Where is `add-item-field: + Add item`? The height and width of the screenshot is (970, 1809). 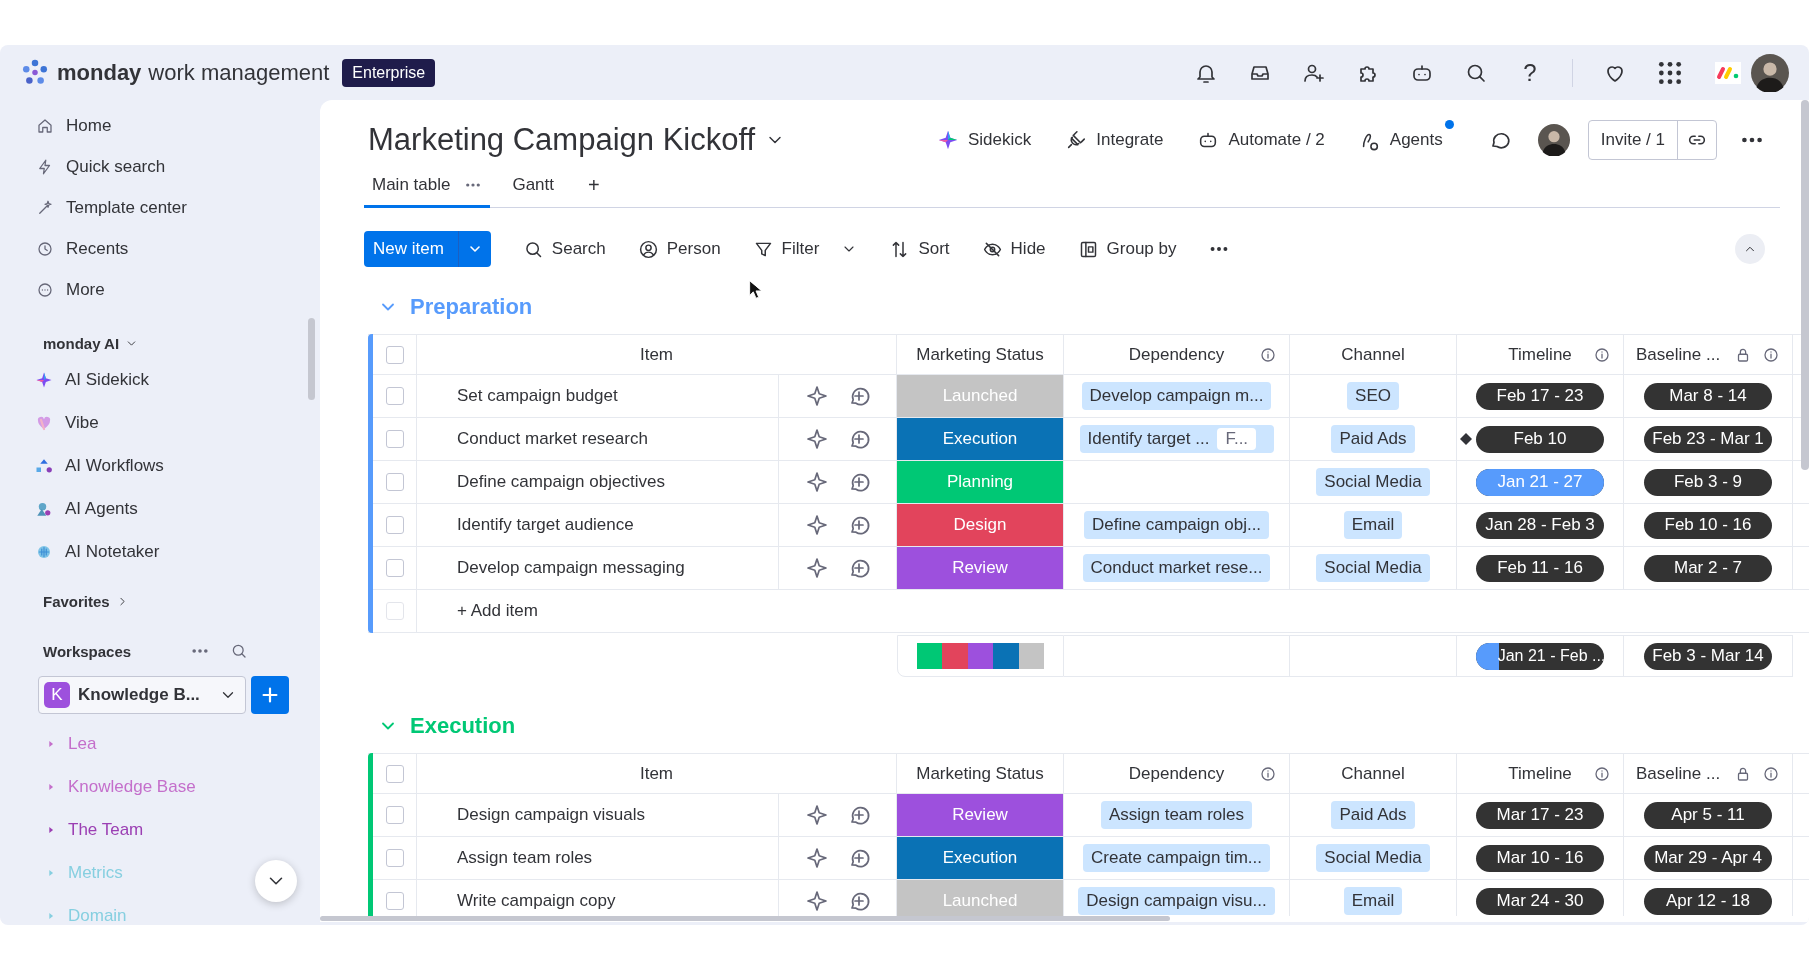
add-item-field: + Add item is located at coordinates (497, 611).